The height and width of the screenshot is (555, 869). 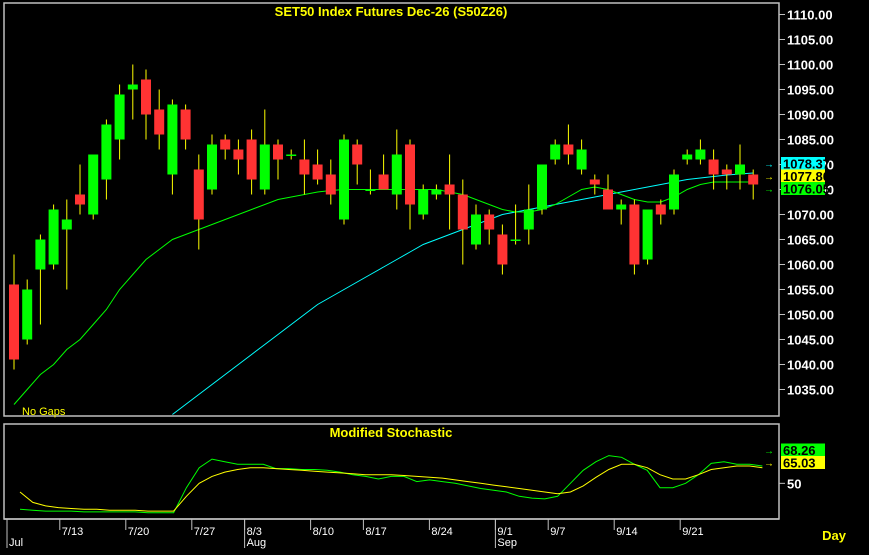 I want to click on x-tick-label: 7/13, so click(x=72, y=532).